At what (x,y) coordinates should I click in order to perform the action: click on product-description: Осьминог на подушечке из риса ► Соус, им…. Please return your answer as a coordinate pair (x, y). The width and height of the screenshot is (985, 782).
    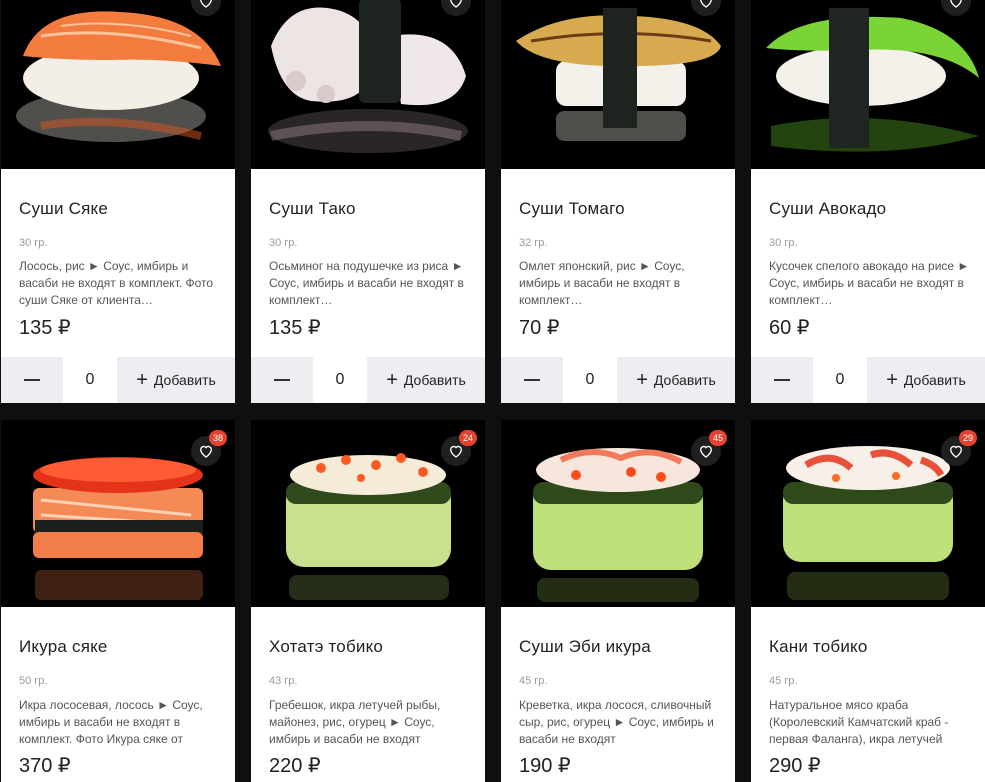
    Looking at the image, I should click on (366, 283).